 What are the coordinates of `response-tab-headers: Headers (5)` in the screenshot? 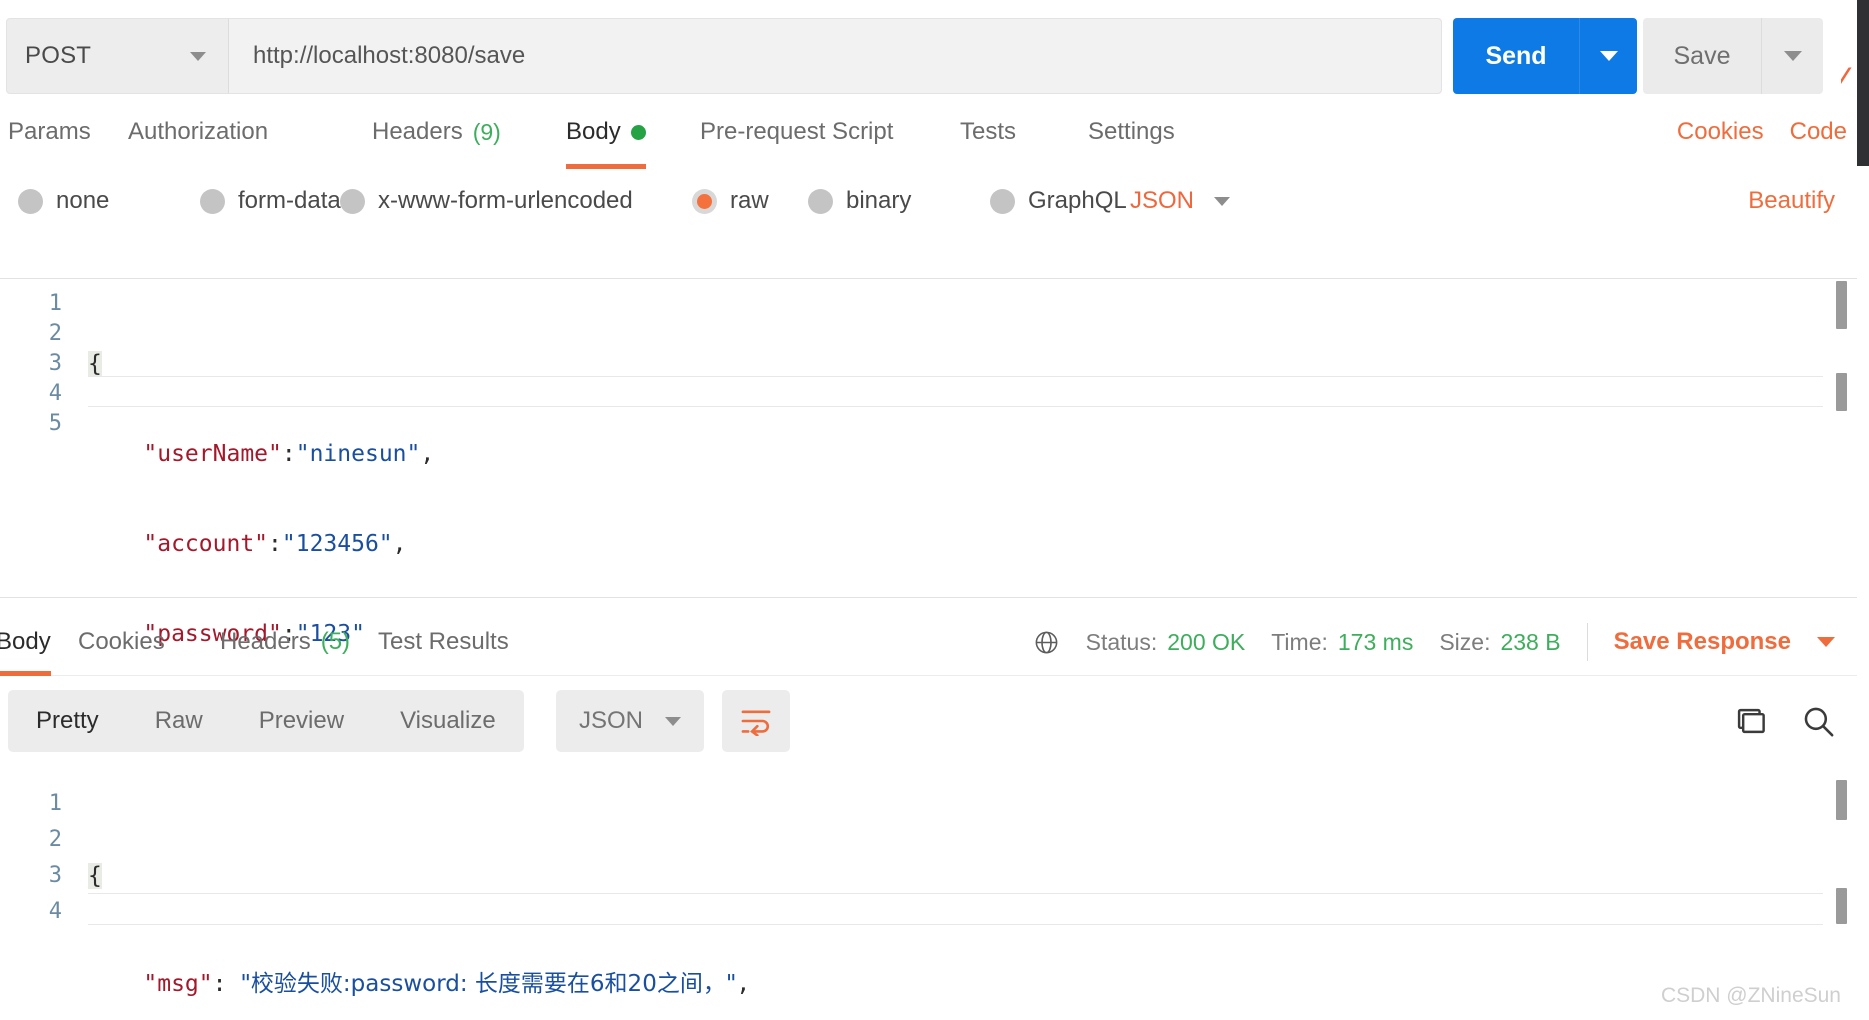 It's located at (285, 642).